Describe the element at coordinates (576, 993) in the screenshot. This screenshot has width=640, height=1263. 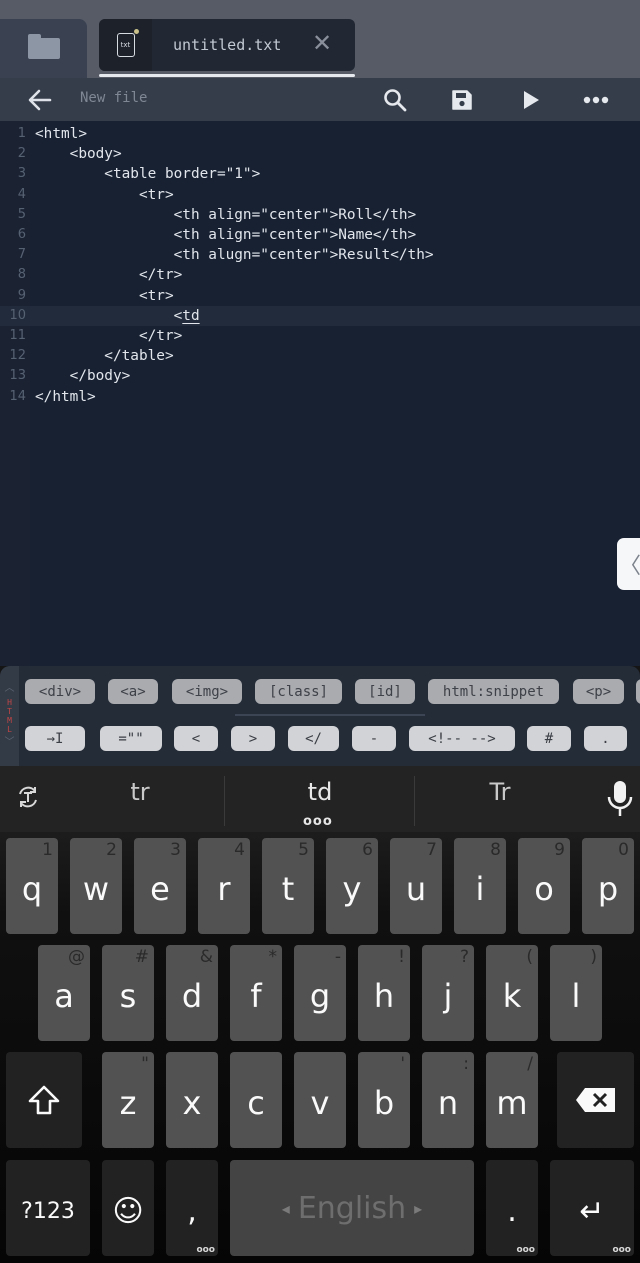
I see `key-l: l)` at that location.